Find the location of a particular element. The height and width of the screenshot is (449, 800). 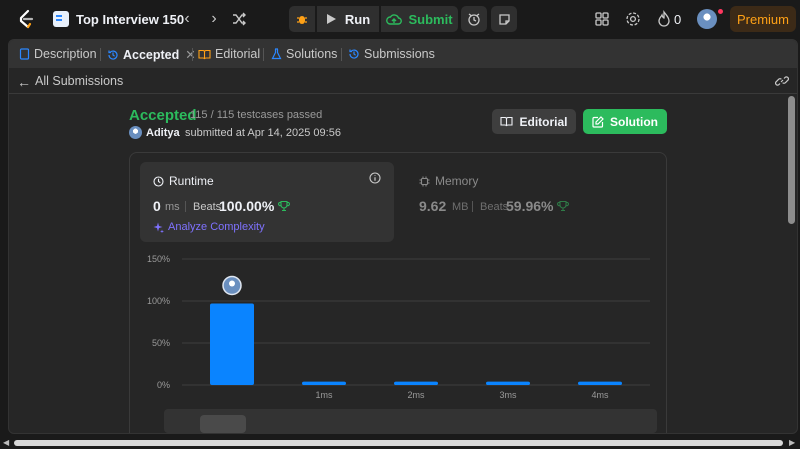

tab-accepted-label: Accepted is located at coordinates (151, 54).